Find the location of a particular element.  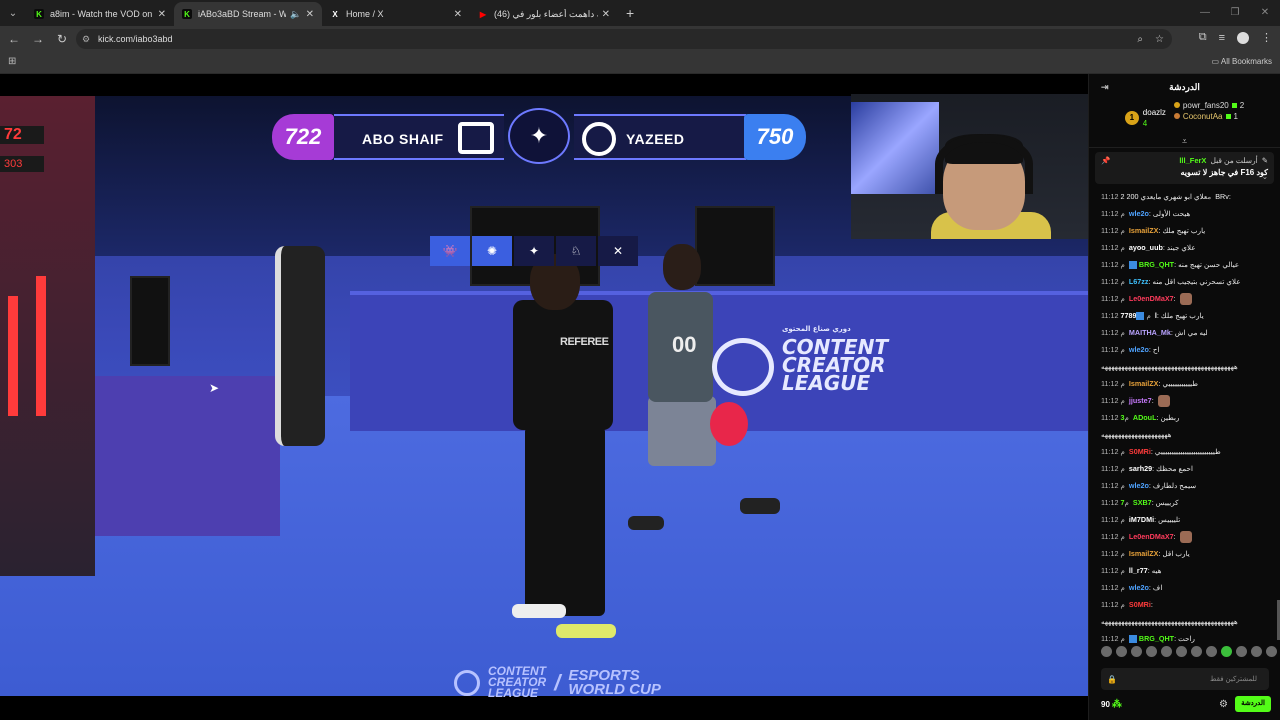

reload-icon: ↻ is located at coordinates (62, 39).